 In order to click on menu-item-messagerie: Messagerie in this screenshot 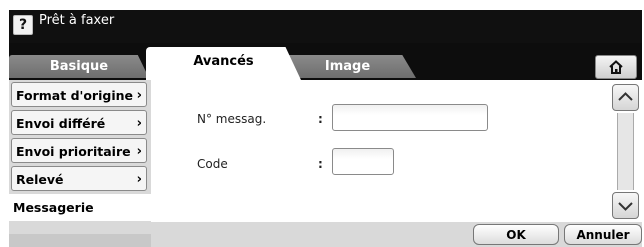, I will do `click(80, 207)`.